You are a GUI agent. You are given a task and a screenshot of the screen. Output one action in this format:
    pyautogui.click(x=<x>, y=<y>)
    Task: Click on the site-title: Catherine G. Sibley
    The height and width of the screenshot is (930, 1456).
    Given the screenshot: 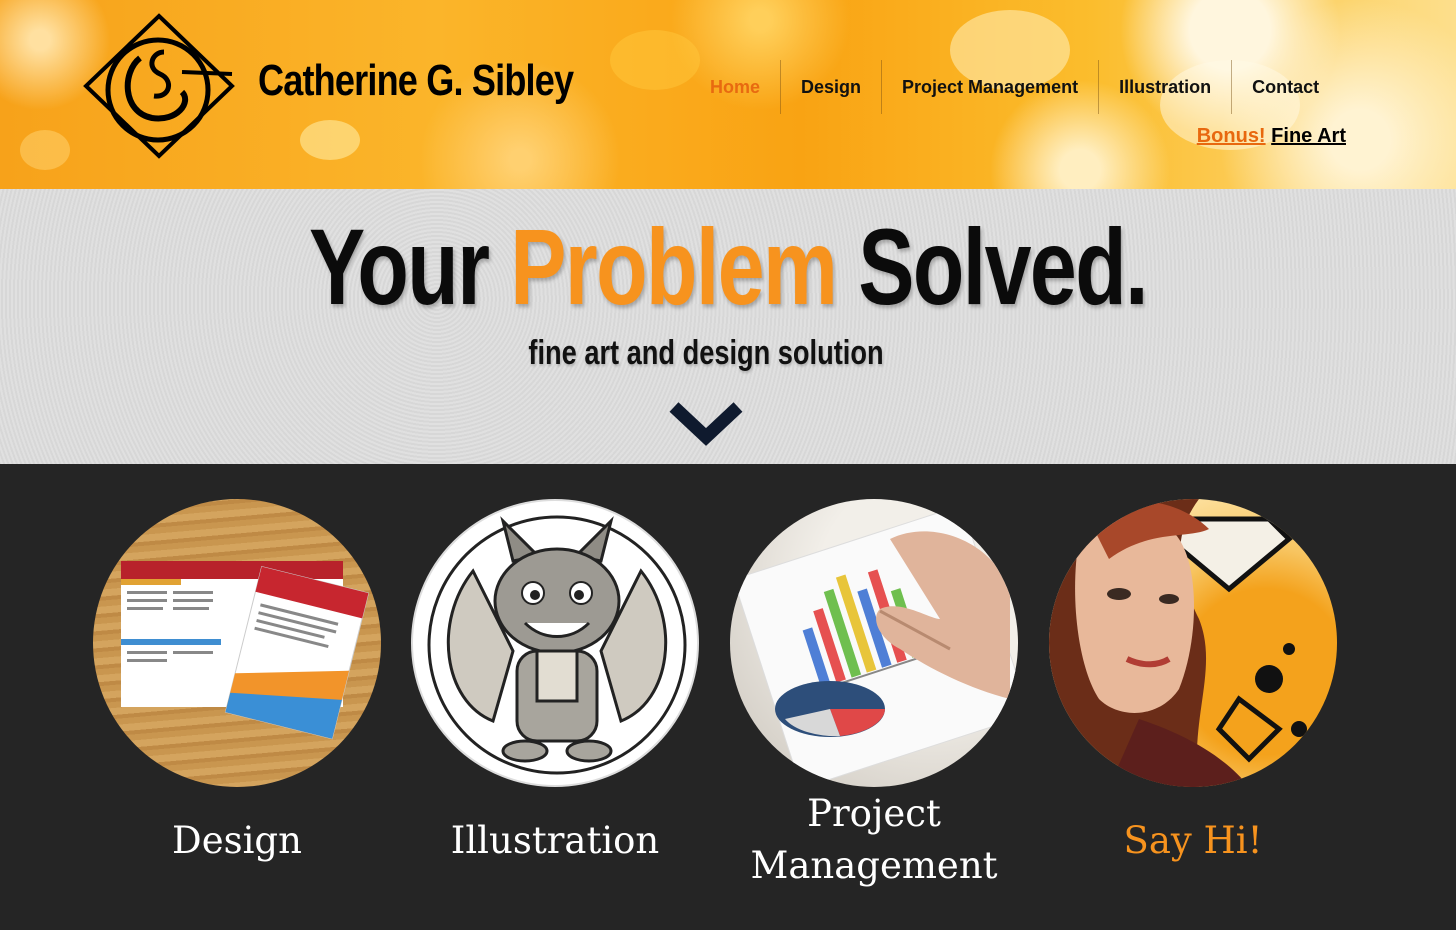 What is the action you would take?
    pyautogui.click(x=416, y=81)
    